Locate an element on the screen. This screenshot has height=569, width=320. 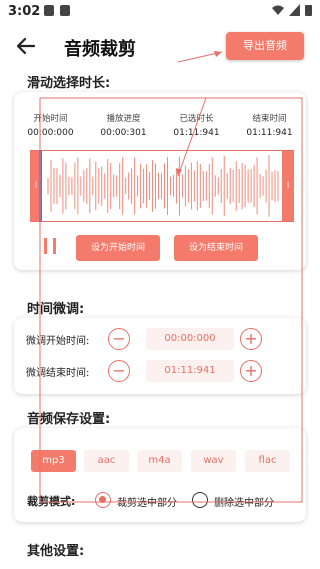
waveform is located at coordinates (163, 186).